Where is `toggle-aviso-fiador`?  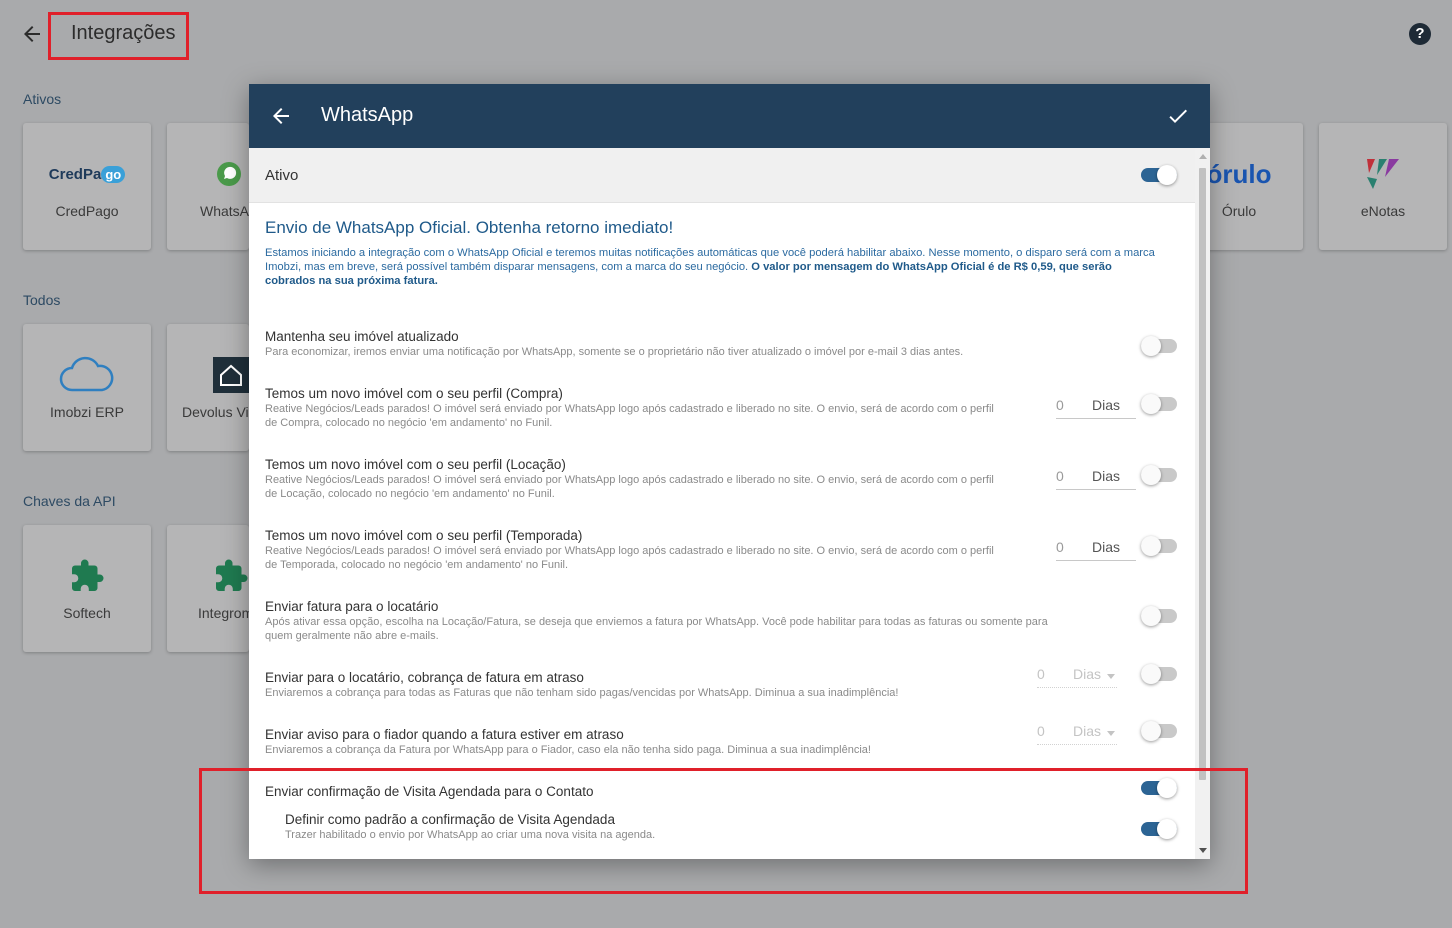
toggle-aviso-fiador is located at coordinates (1159, 731).